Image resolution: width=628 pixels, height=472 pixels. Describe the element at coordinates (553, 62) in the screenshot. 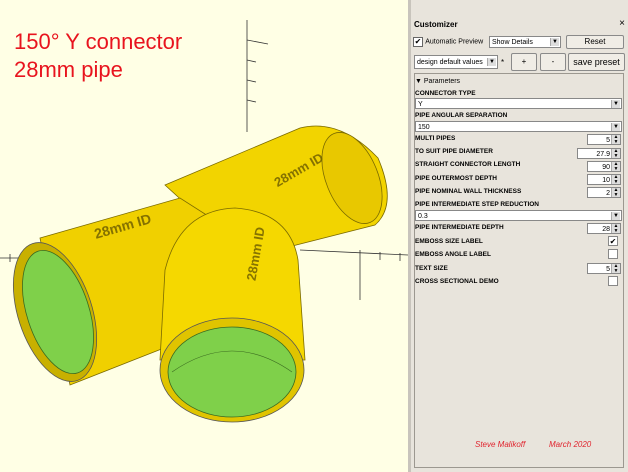

I see `remove-preset-button: -` at that location.